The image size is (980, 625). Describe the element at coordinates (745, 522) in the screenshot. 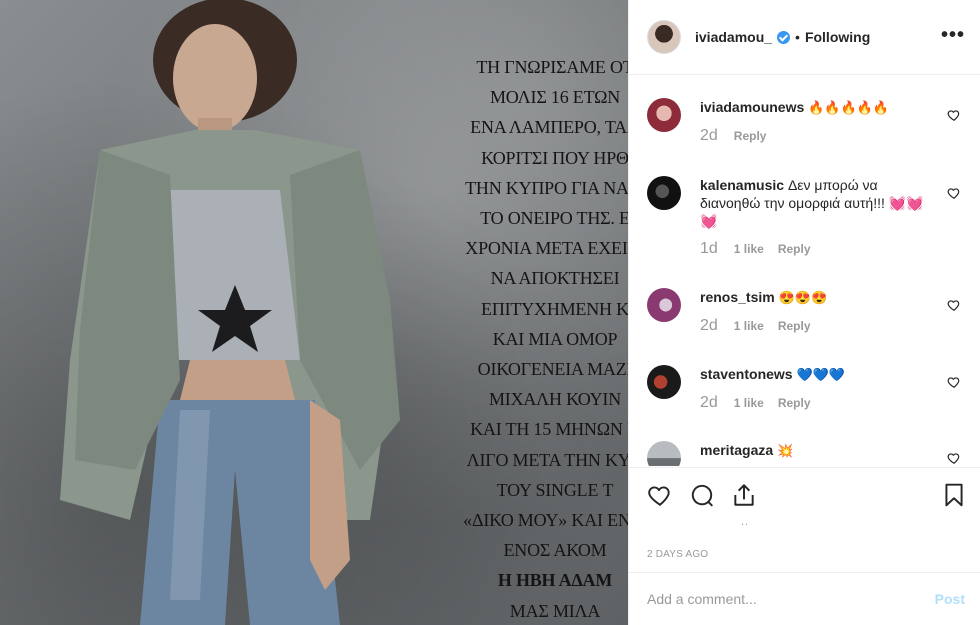

I see `carousel-dots: ..` at that location.